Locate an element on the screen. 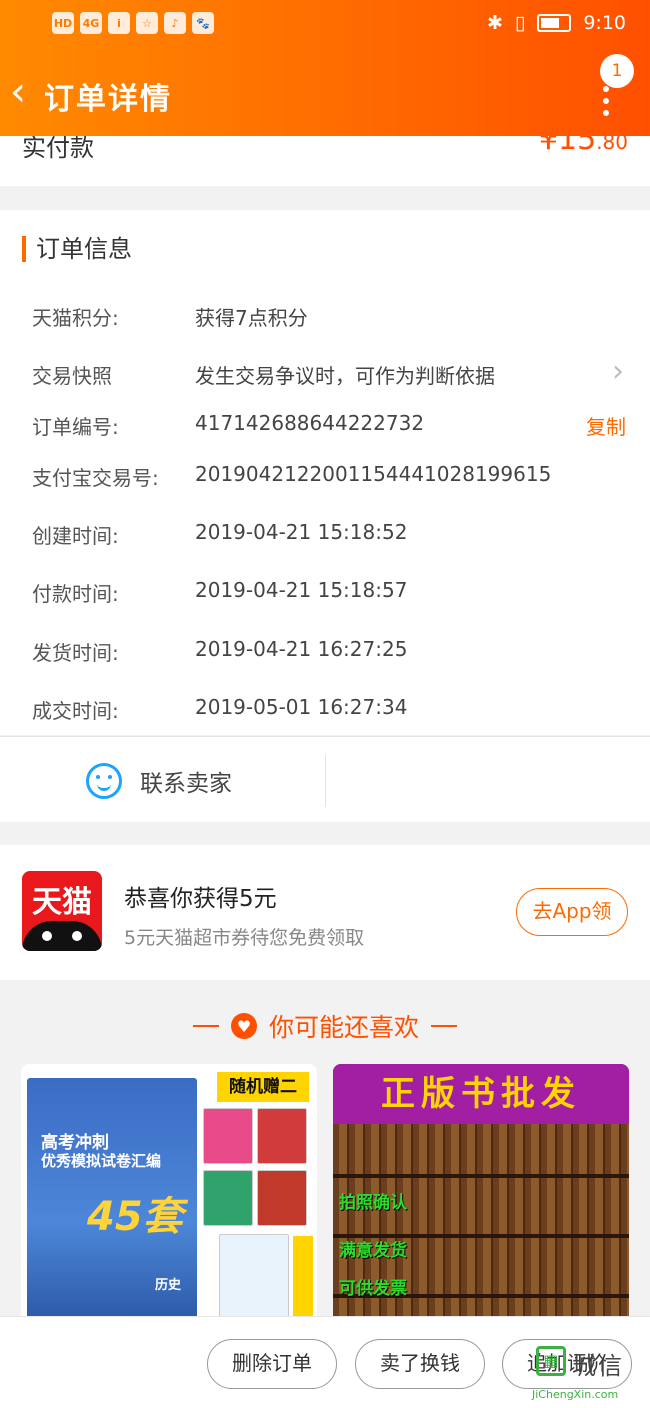 The width and height of the screenshot is (650, 1408). info-row-shipped: 发货时间: 2019-04-21 16:27:25 is located at coordinates (332, 649).